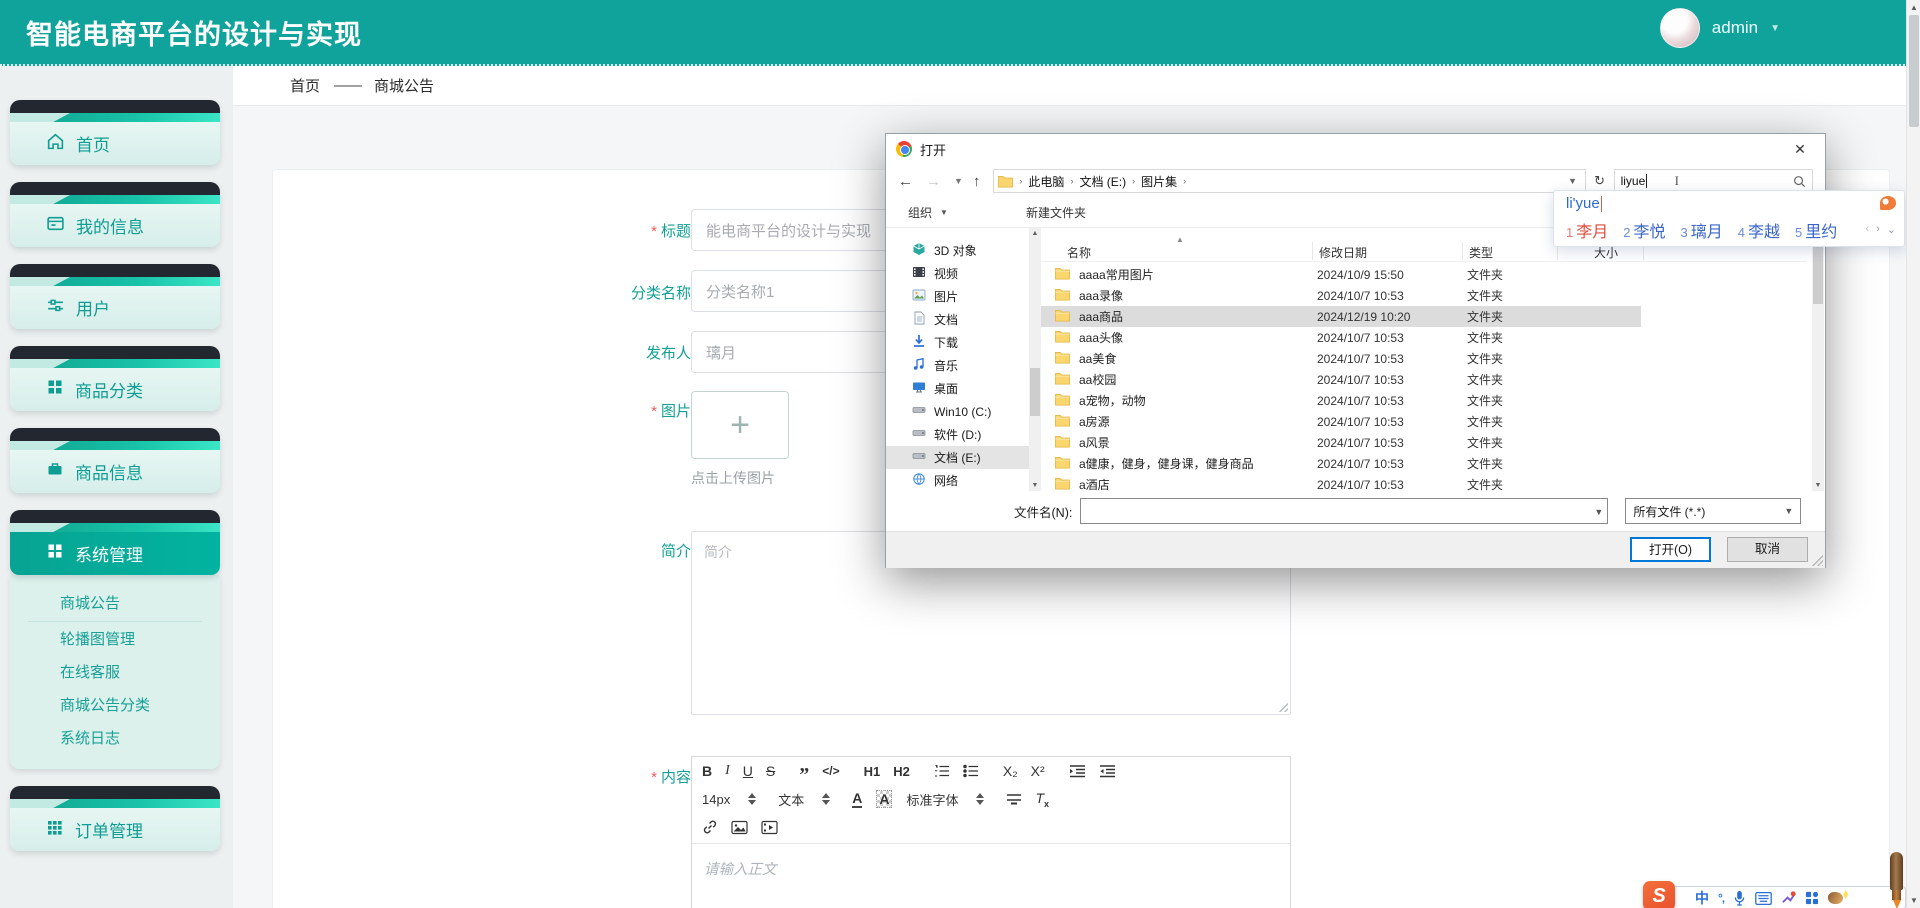 This screenshot has width=1920, height=908. I want to click on organize-menu: 组织, so click(920, 212).